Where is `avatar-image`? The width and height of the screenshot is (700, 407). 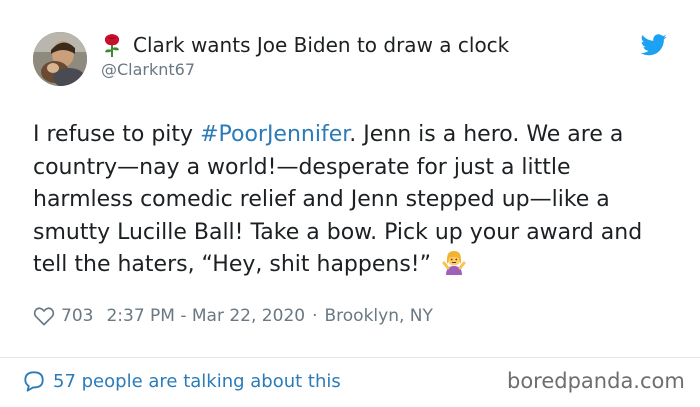
avatar-image is located at coordinates (60, 59).